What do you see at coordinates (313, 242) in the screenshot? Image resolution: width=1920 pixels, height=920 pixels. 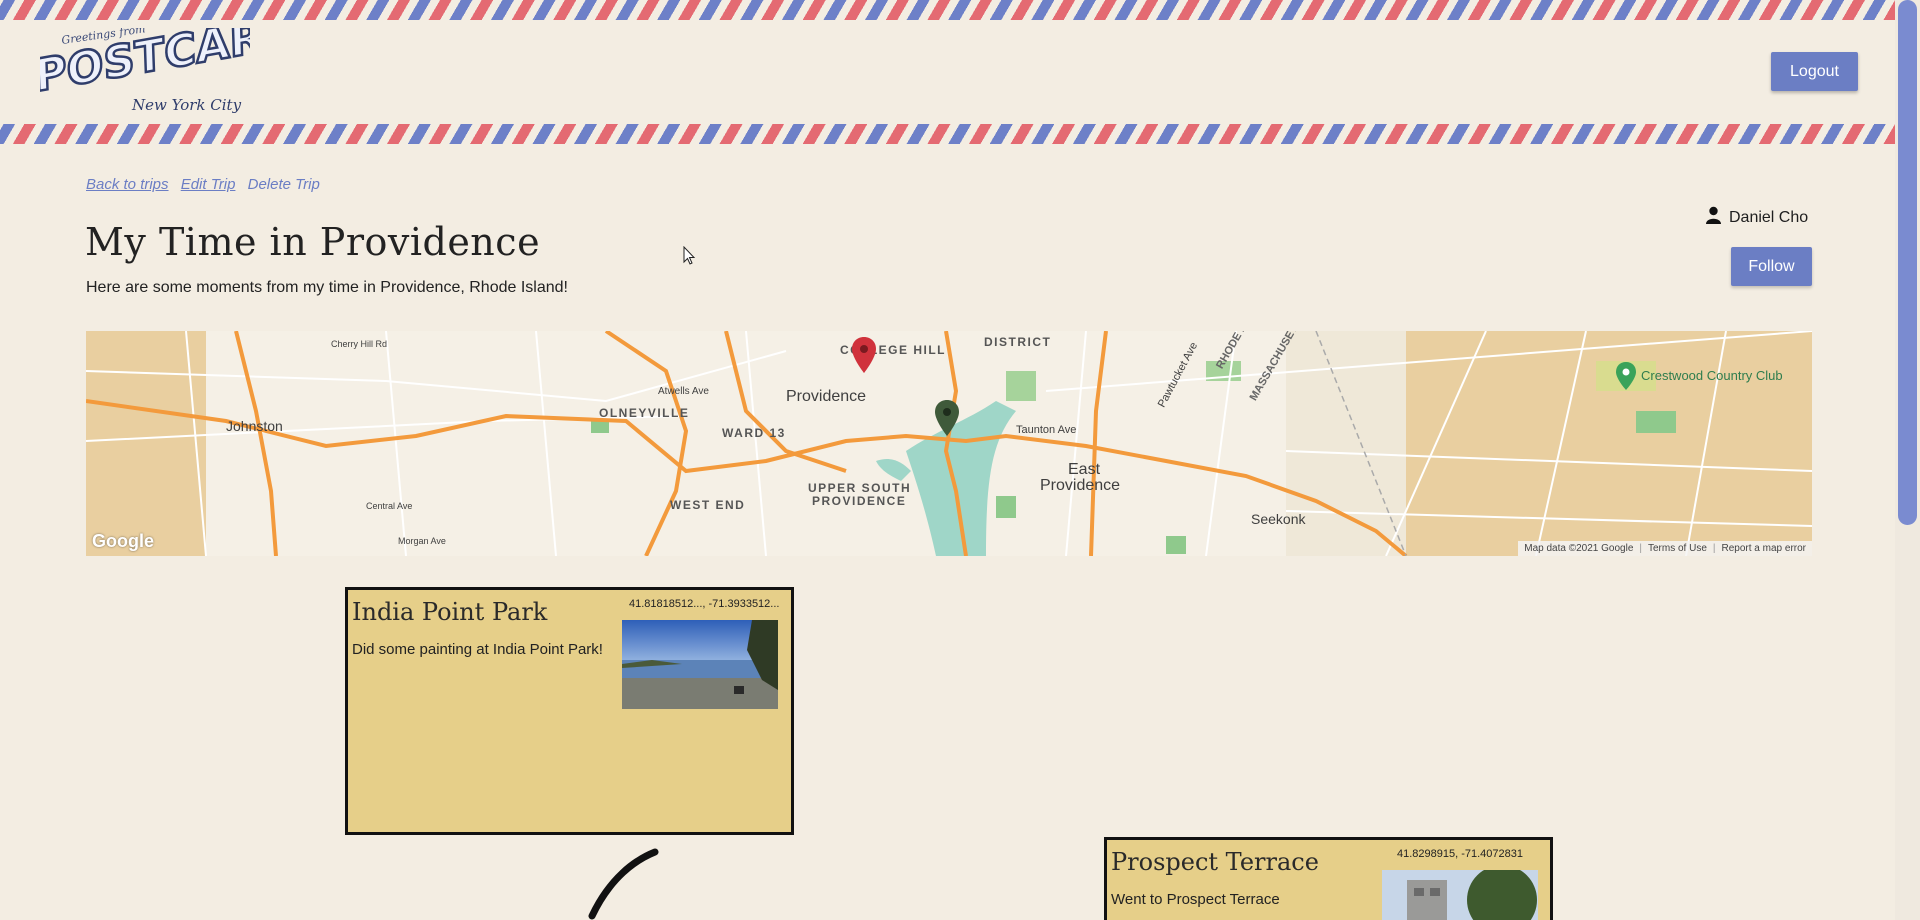 I see `trip-title: My Time in Providence` at bounding box center [313, 242].